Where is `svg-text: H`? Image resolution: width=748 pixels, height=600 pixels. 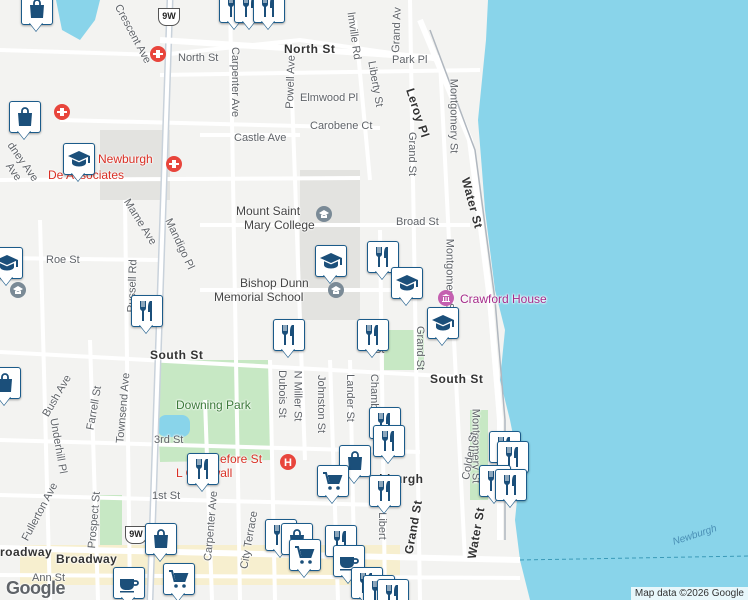 svg-text: H is located at coordinates (288, 463).